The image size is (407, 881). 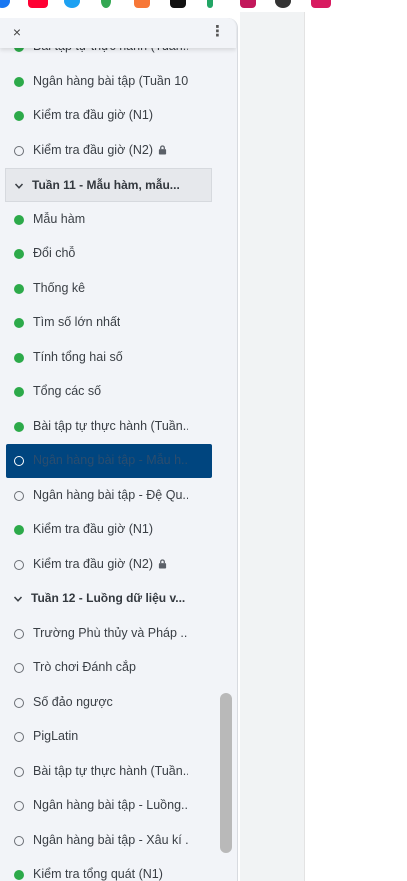 I want to click on outline-item: Tổng các số, so click(x=110, y=392).